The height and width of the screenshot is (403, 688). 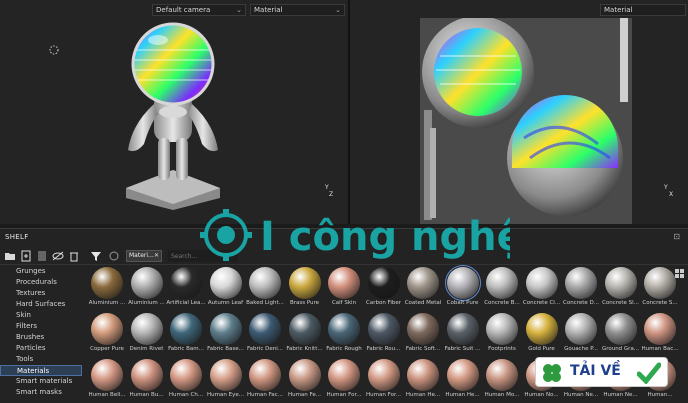 I want to click on channel-dropdown-2d-value: Material, so click(x=618, y=10).